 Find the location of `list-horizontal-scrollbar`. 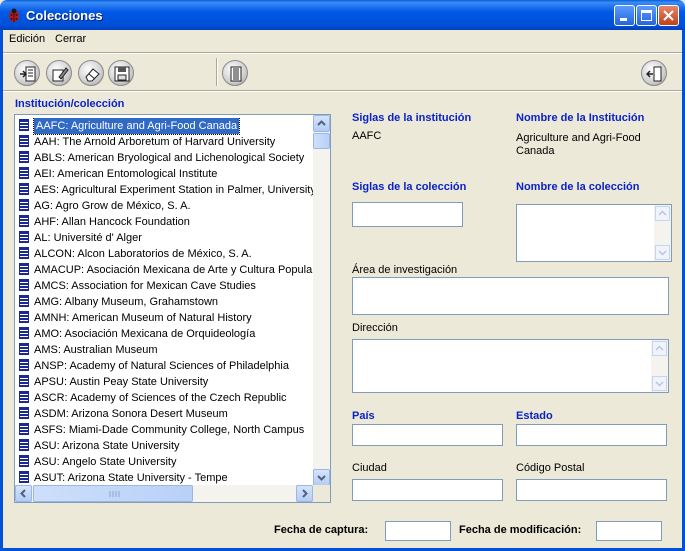

list-horizontal-scrollbar is located at coordinates (164, 493).